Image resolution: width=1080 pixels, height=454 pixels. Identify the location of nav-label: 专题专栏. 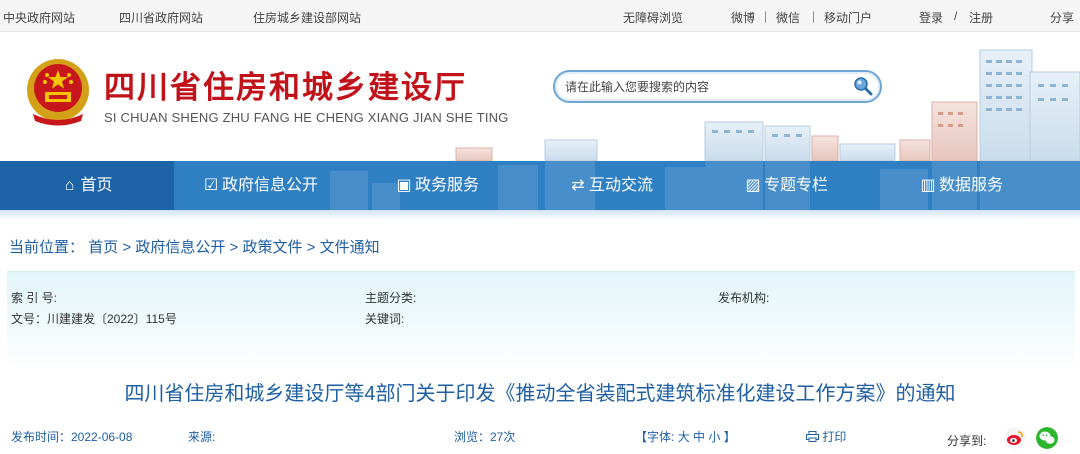
(796, 185).